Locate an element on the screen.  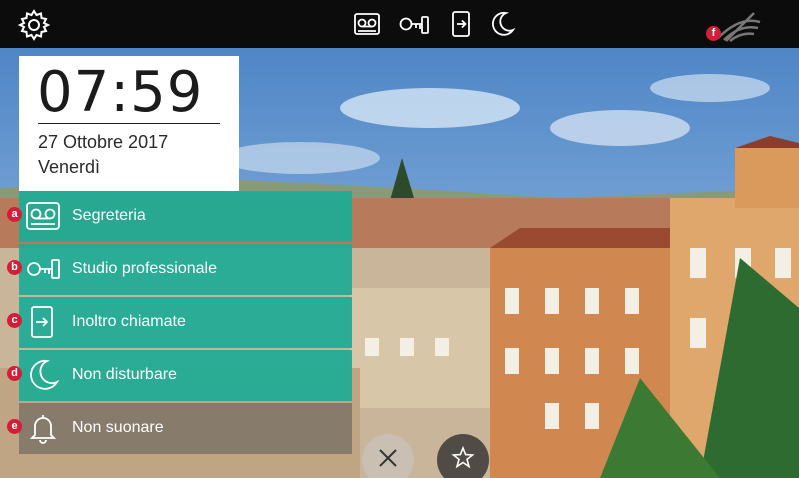
menu-item-non-suonare: e Non suonare is located at coordinates (179, 428).